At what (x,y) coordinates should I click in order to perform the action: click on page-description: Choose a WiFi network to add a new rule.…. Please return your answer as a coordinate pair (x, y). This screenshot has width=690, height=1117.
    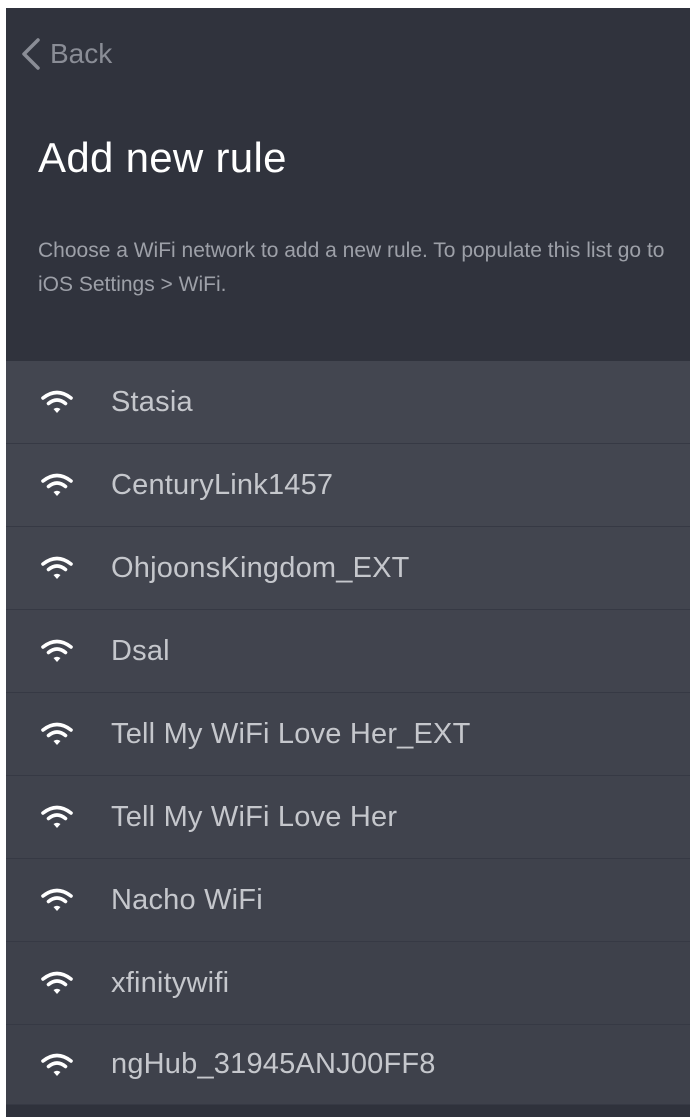
    Looking at the image, I should click on (351, 267).